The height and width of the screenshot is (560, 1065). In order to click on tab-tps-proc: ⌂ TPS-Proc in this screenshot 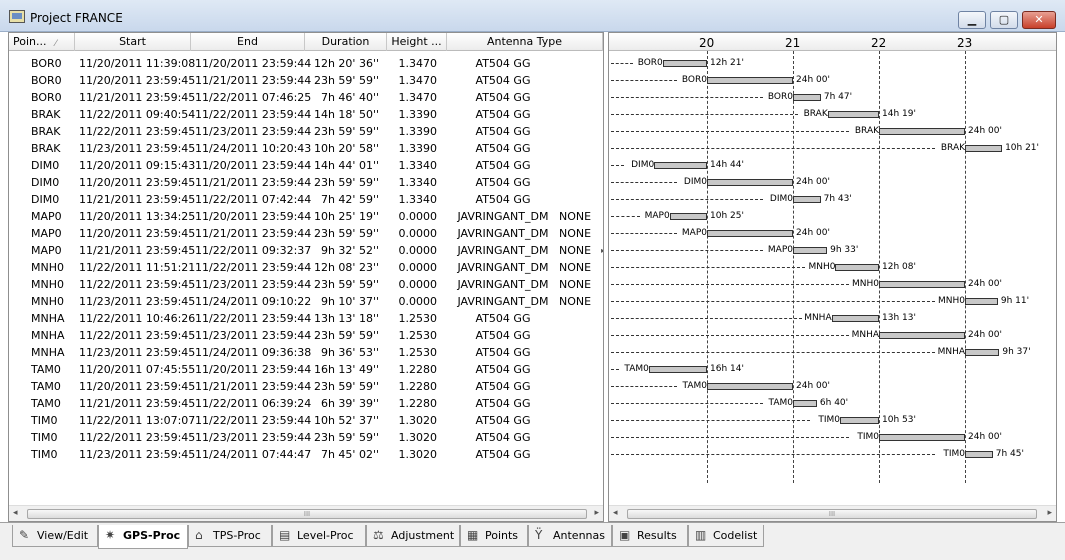, I will do `click(230, 536)`.